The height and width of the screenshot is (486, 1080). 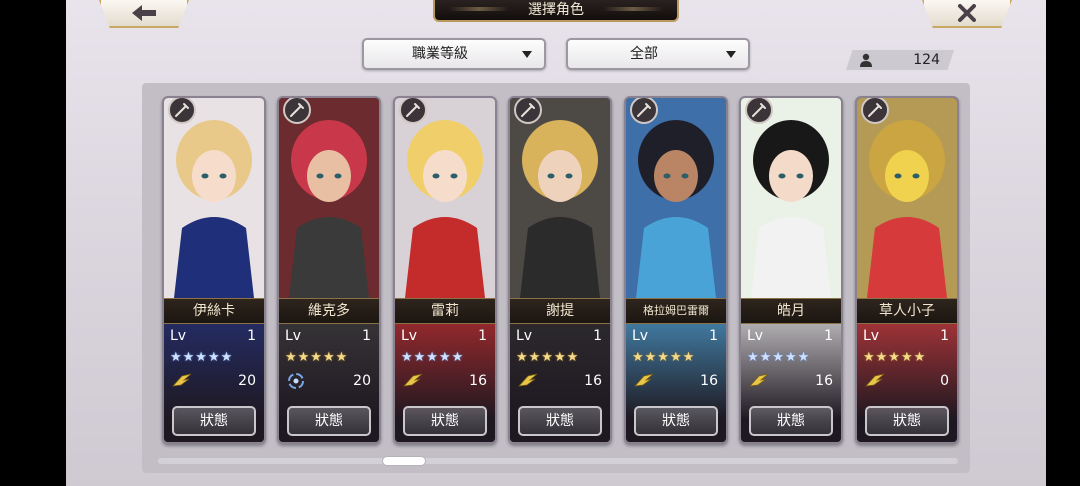 I want to click on character-card: 謝提 Lv 1 ★★★★★ 16 狀態, so click(x=560, y=270).